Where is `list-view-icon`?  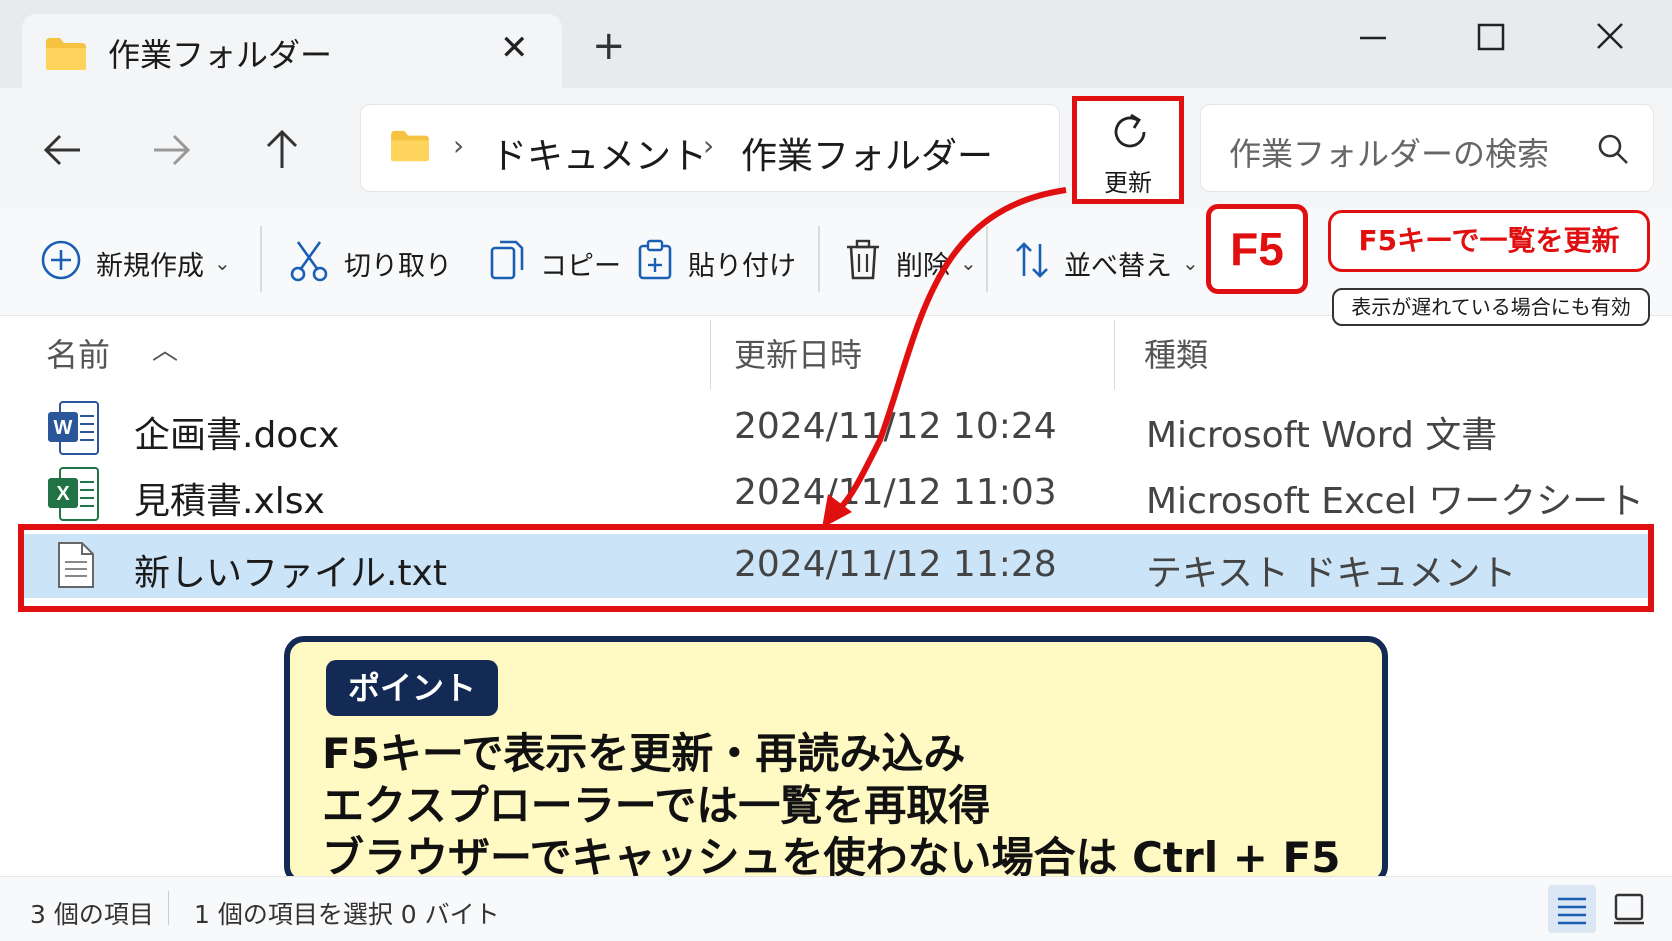
list-view-icon is located at coordinates (1572, 917).